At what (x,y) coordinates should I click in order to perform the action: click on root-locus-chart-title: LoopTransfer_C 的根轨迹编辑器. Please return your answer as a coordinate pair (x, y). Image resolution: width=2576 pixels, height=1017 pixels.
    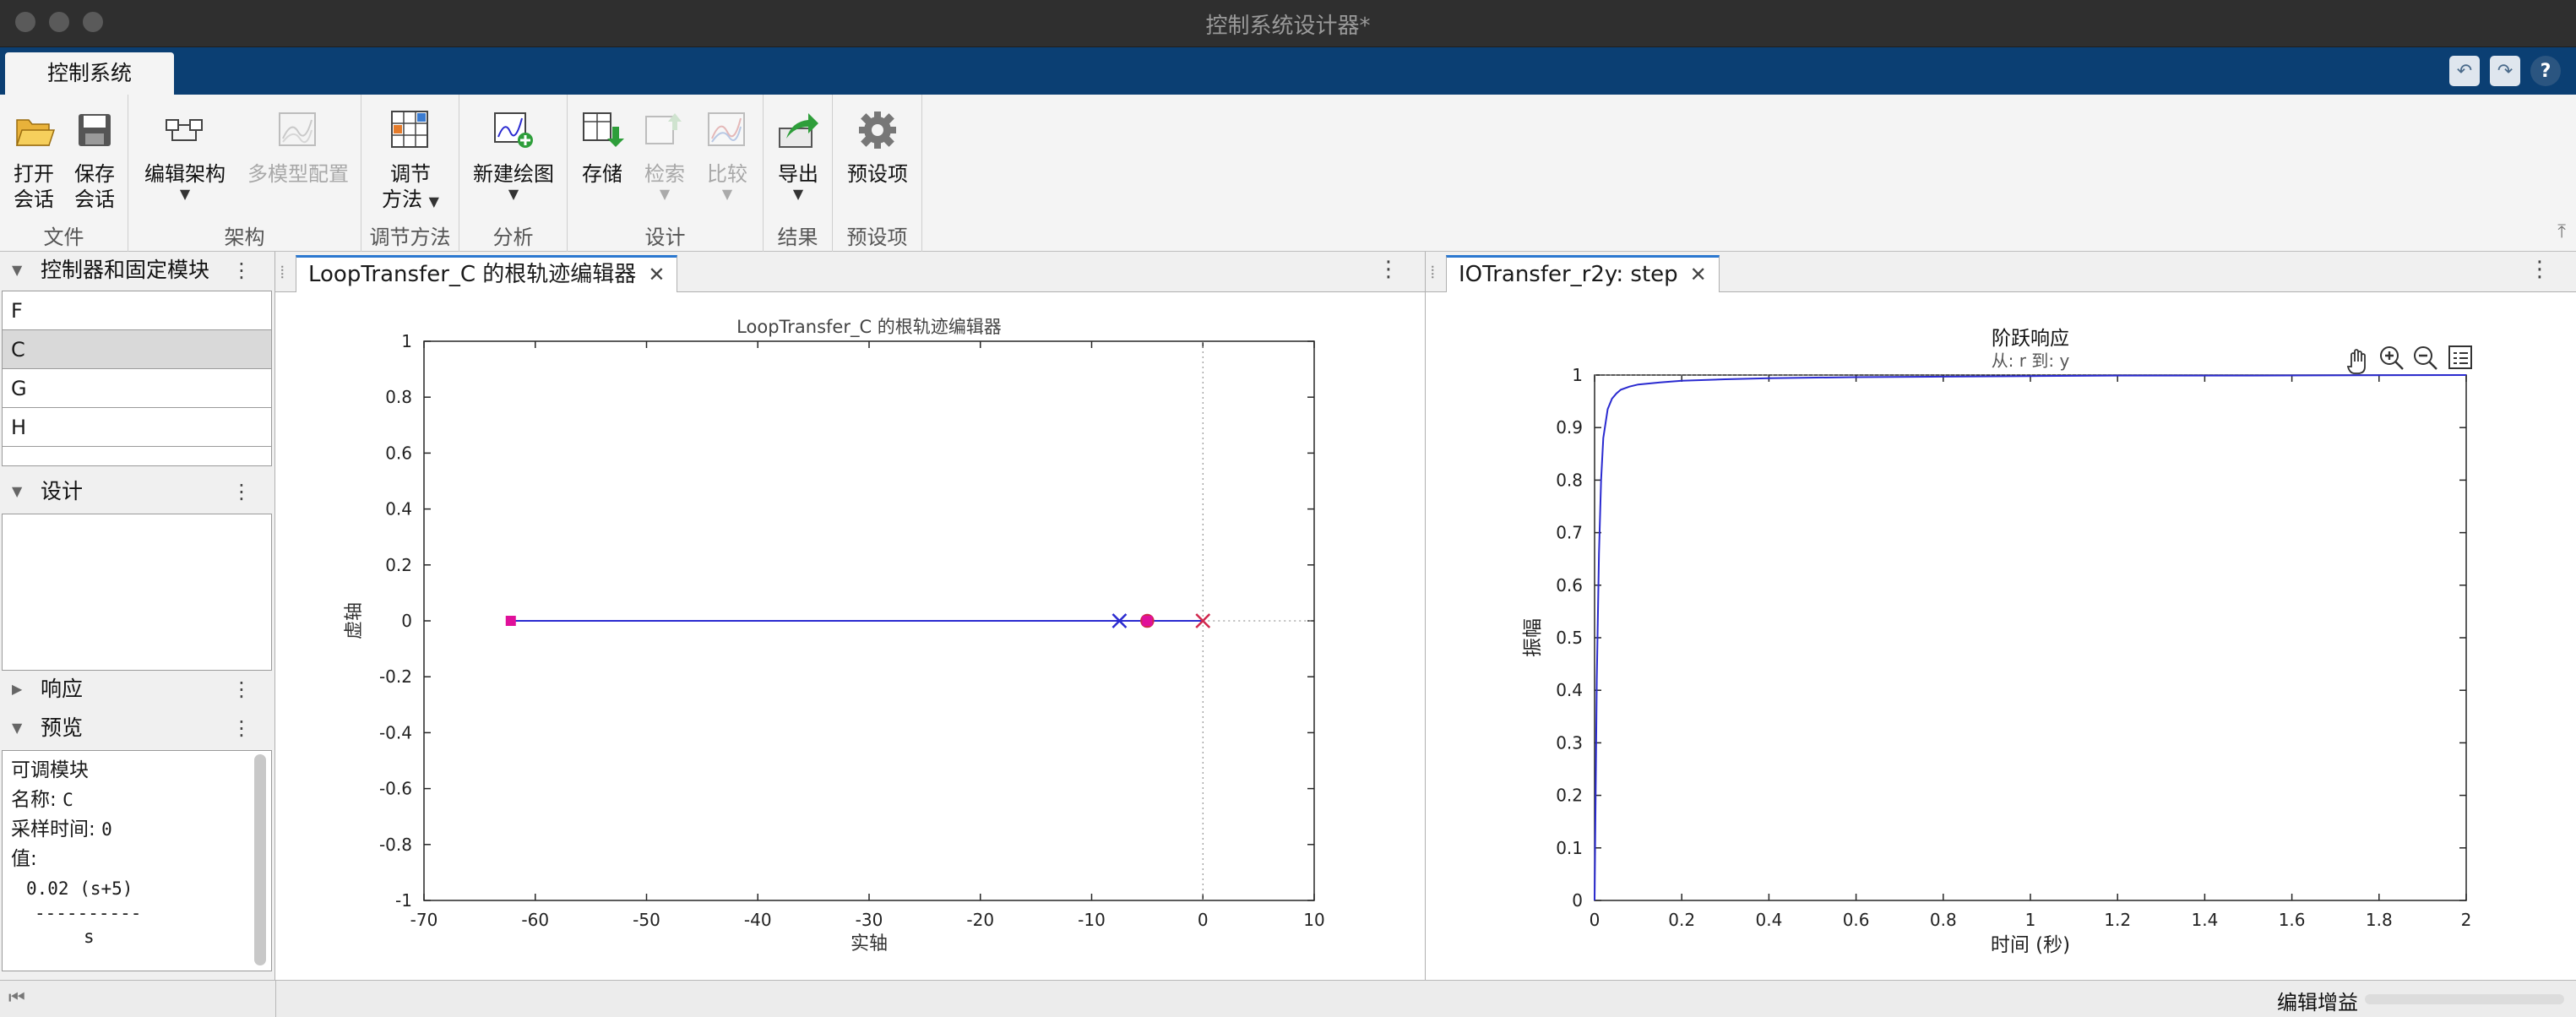
    Looking at the image, I should click on (869, 327).